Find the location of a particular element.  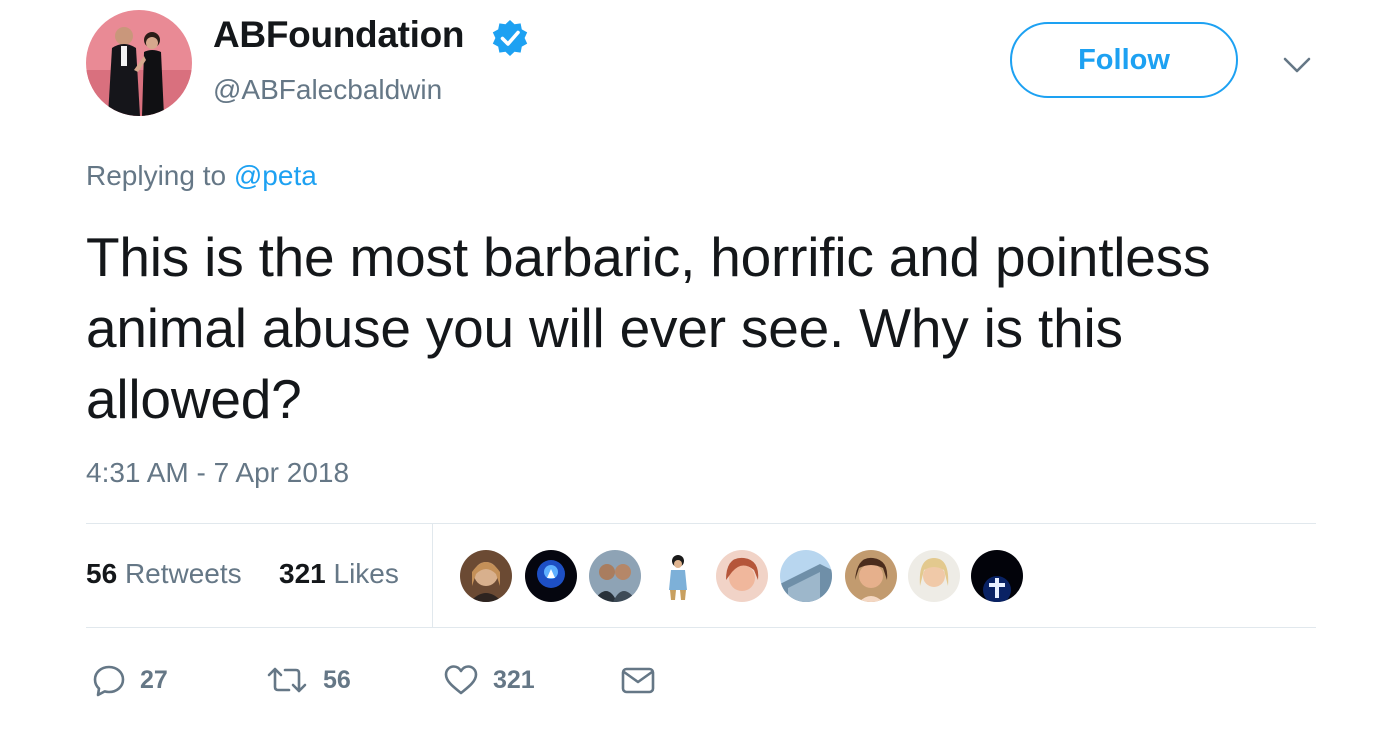

stats-divider is located at coordinates (432, 575).